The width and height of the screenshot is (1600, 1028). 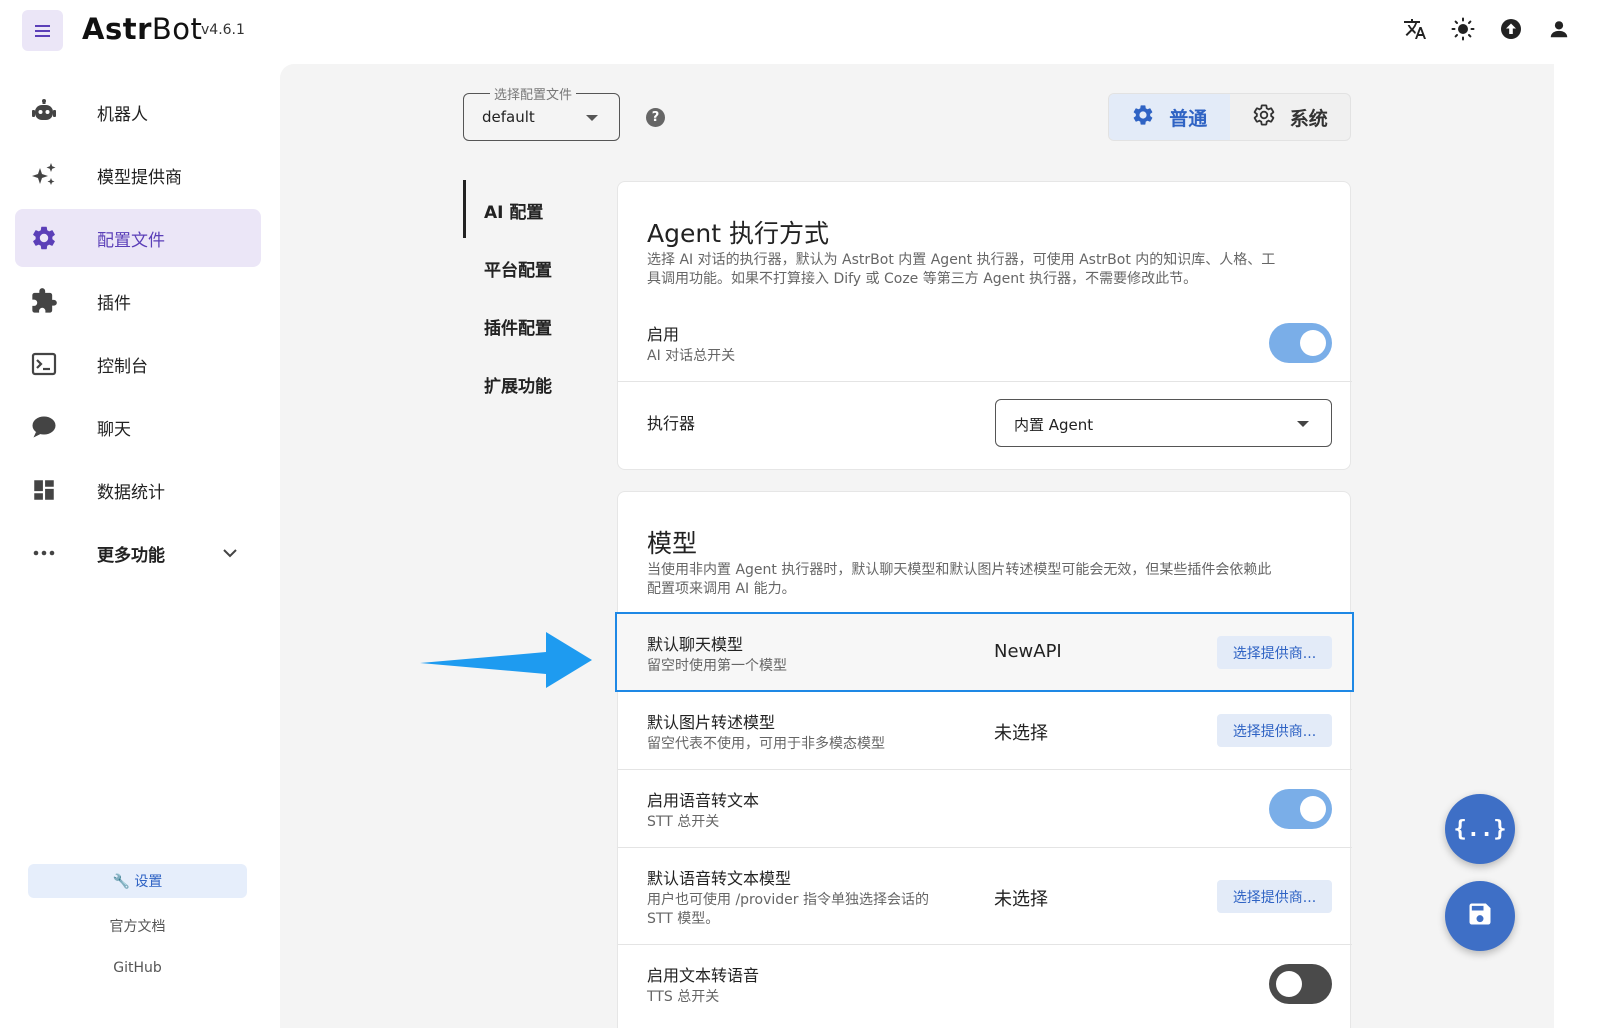 I want to click on executor-select-value: 内置 Agent, so click(x=1054, y=425).